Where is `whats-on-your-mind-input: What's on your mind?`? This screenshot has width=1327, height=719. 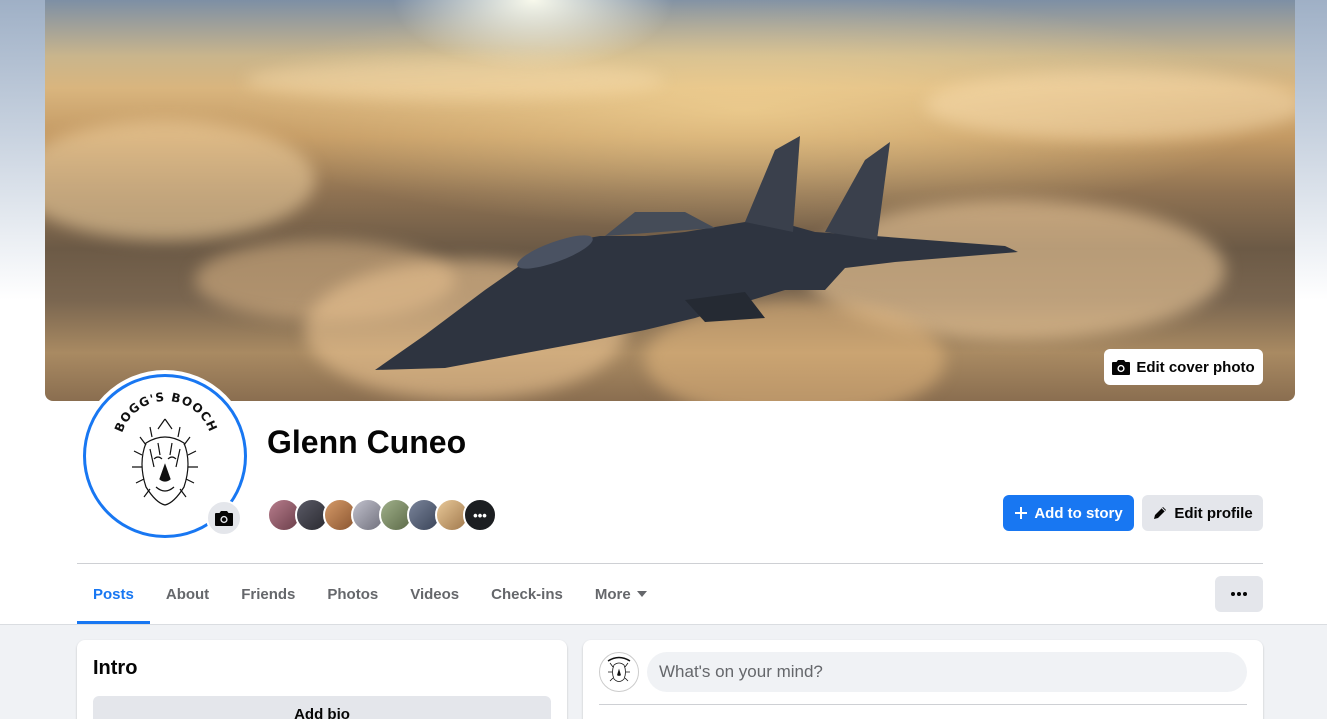 whats-on-your-mind-input: What's on your mind? is located at coordinates (947, 672).